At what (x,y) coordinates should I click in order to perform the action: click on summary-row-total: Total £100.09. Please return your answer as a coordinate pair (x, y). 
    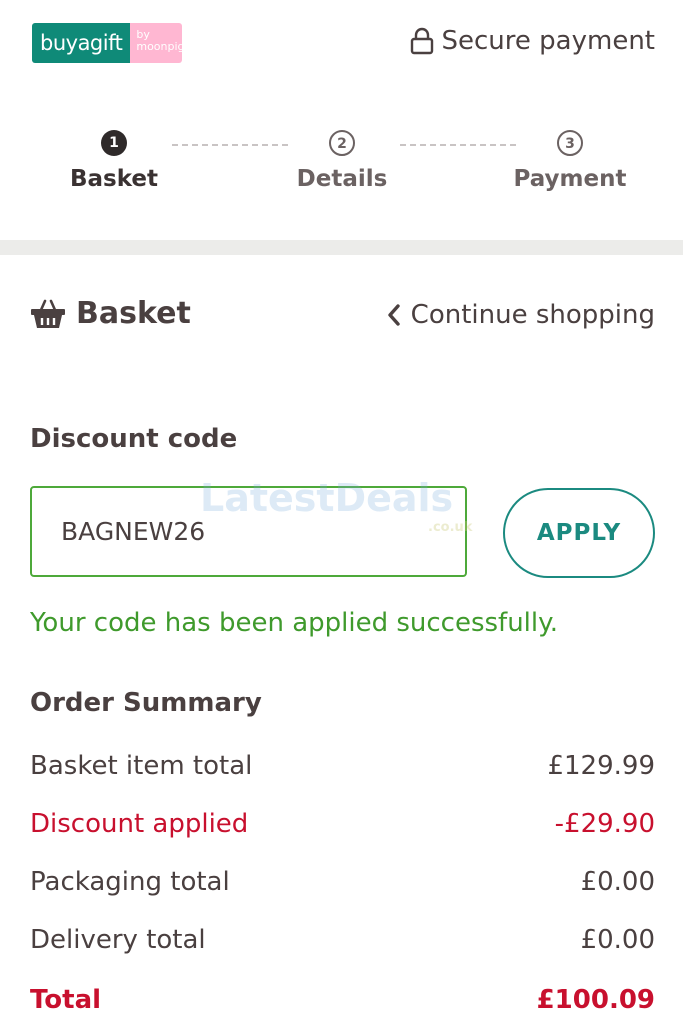
    Looking at the image, I should click on (342, 1005).